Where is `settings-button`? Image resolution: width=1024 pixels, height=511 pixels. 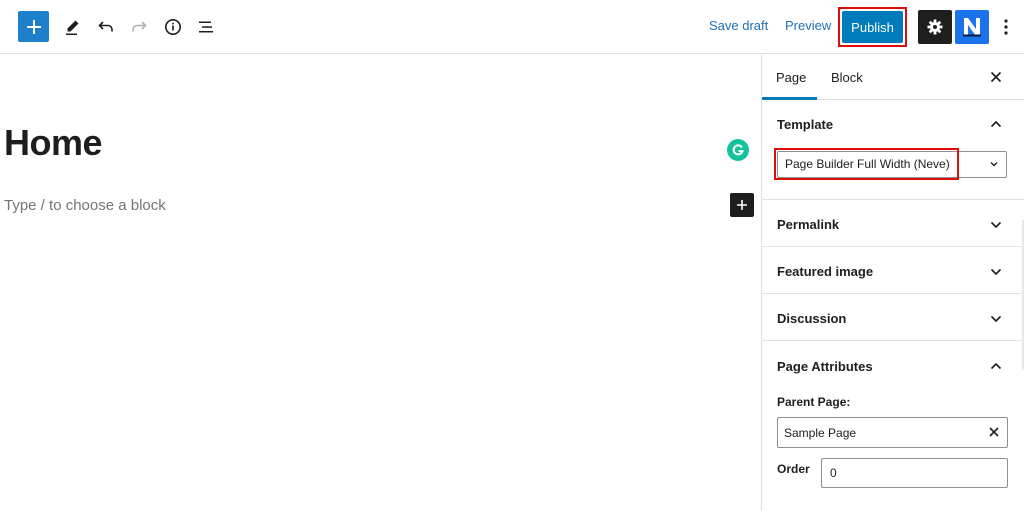
settings-button is located at coordinates (935, 27).